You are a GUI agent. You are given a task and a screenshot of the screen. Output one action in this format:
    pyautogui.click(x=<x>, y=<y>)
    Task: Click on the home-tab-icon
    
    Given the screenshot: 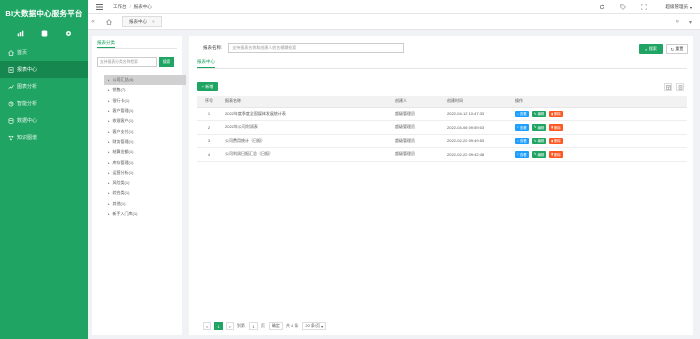 What is the action you would take?
    pyautogui.click(x=109, y=21)
    